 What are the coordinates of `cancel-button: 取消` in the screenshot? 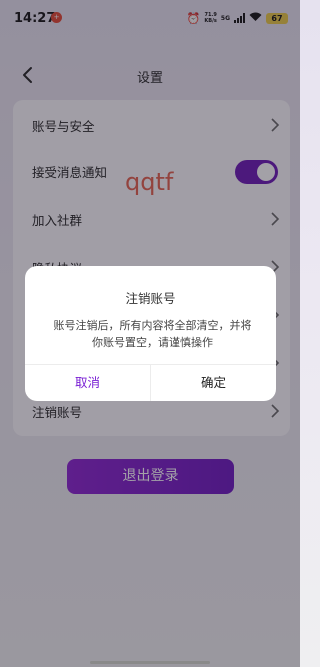 It's located at (87, 383).